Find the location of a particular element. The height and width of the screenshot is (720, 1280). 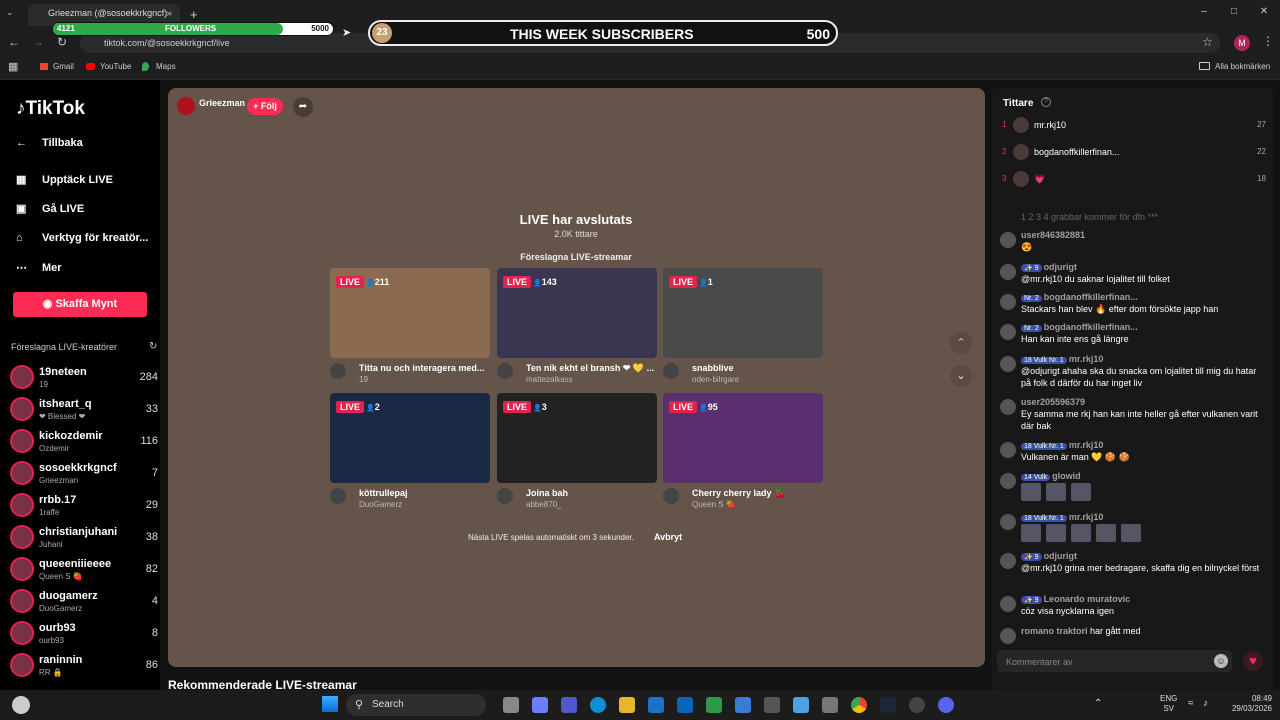

host-avatar is located at coordinates (186, 106).